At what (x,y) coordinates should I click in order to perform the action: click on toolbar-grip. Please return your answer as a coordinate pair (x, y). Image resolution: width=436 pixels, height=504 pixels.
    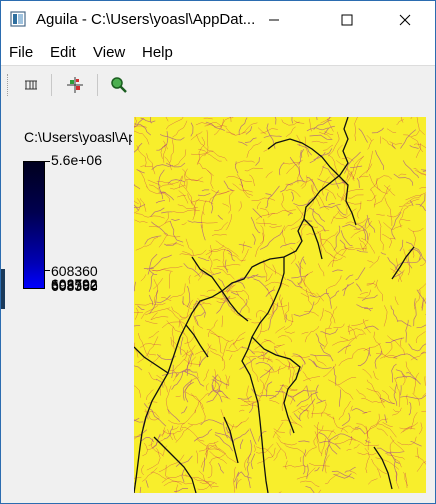
    Looking at the image, I should click on (8, 85).